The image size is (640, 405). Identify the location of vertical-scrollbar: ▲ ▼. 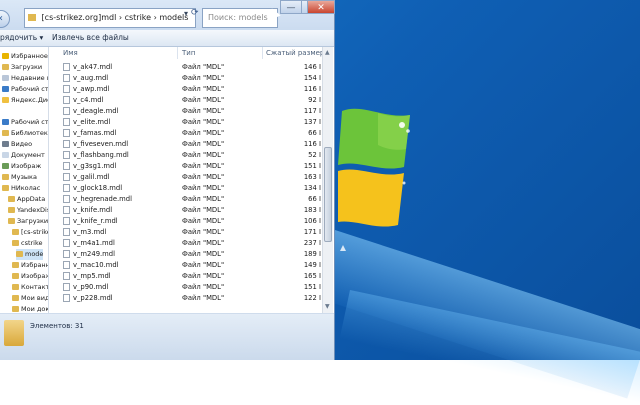
(327, 180).